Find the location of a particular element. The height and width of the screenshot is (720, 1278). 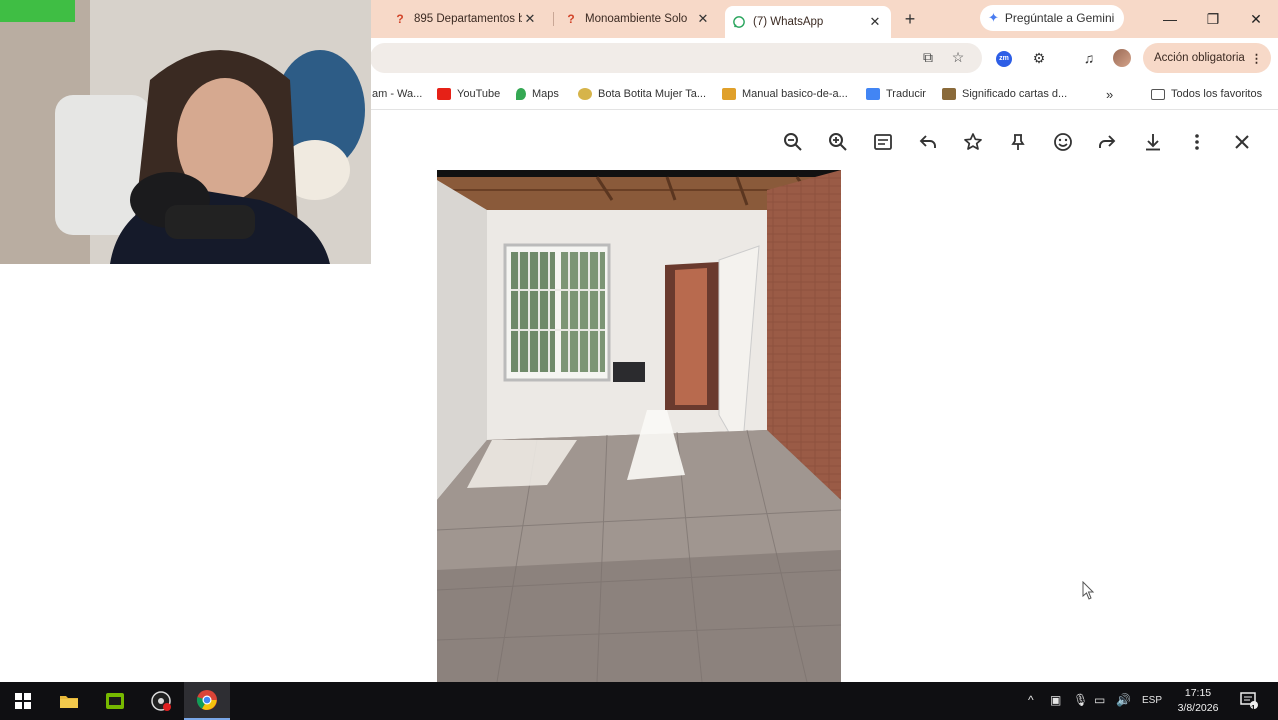

install-app-icon: ⧉ is located at coordinates (928, 57).